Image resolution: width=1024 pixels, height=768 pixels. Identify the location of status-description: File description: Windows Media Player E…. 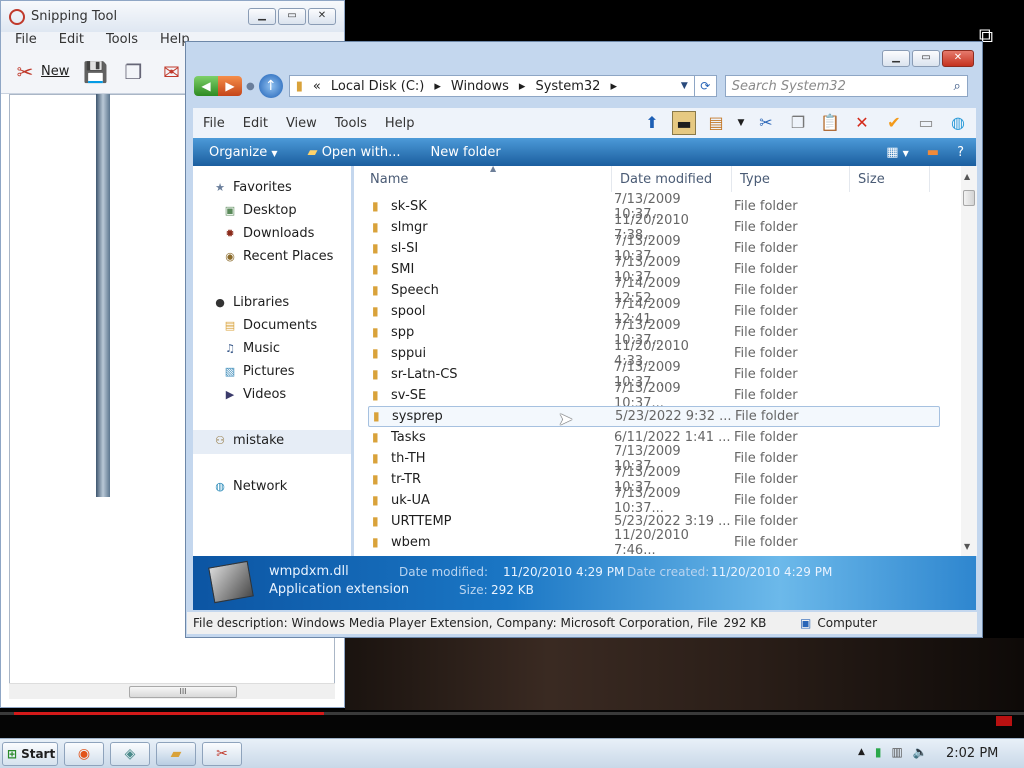
(455, 623).